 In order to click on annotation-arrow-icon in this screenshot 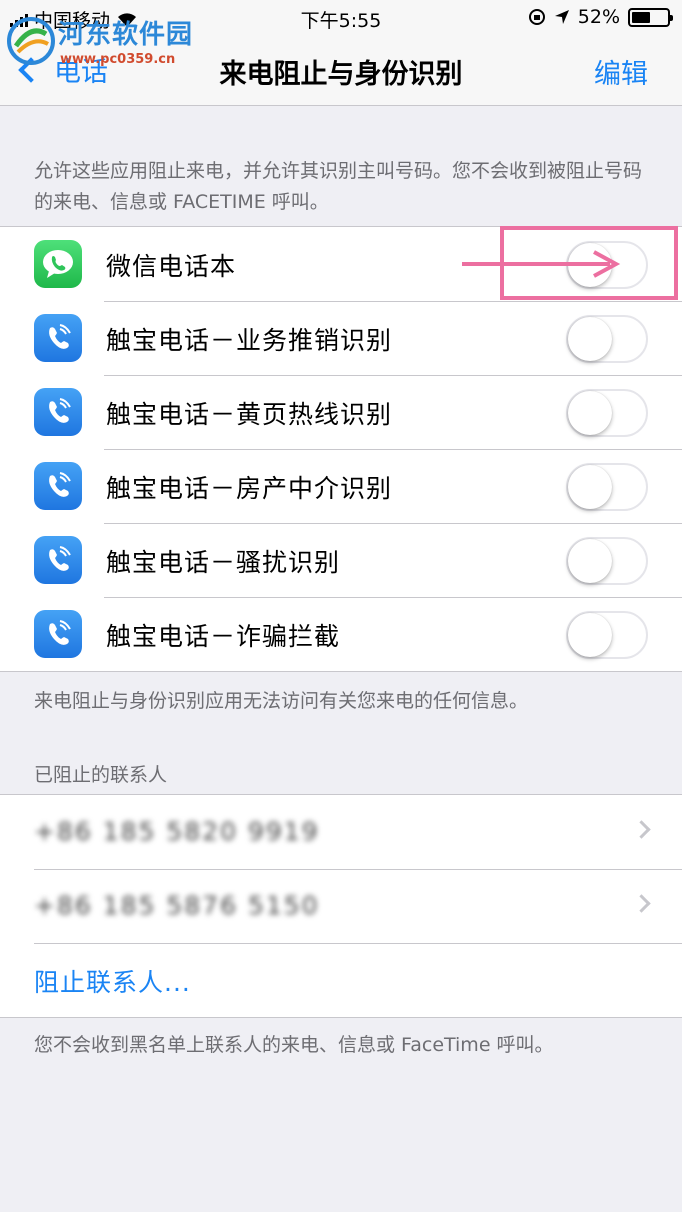, I will do `click(541, 264)`.